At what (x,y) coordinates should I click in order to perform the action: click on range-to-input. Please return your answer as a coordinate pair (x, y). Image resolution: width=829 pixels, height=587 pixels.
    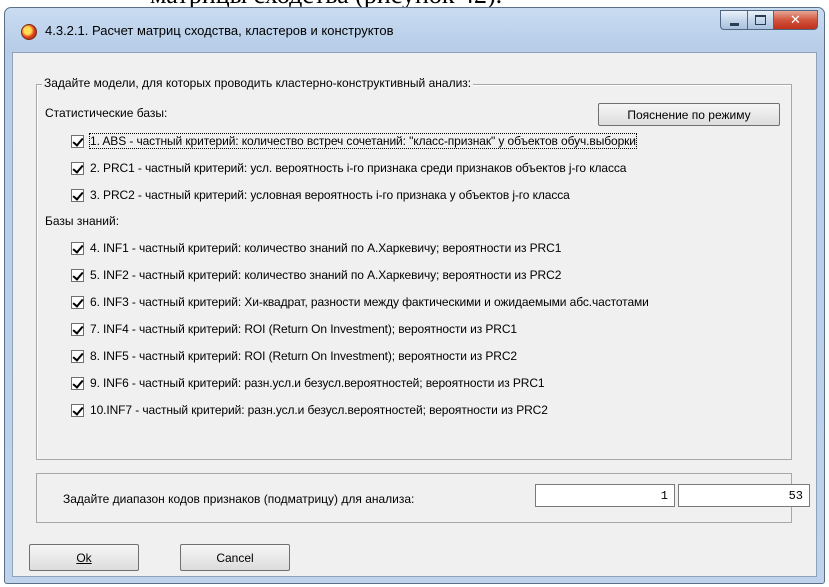
    Looking at the image, I should click on (744, 495).